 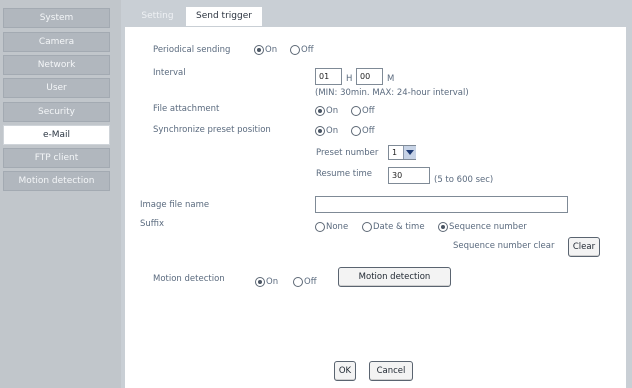 I want to click on sidebar-item-user: User, so click(x=56, y=88).